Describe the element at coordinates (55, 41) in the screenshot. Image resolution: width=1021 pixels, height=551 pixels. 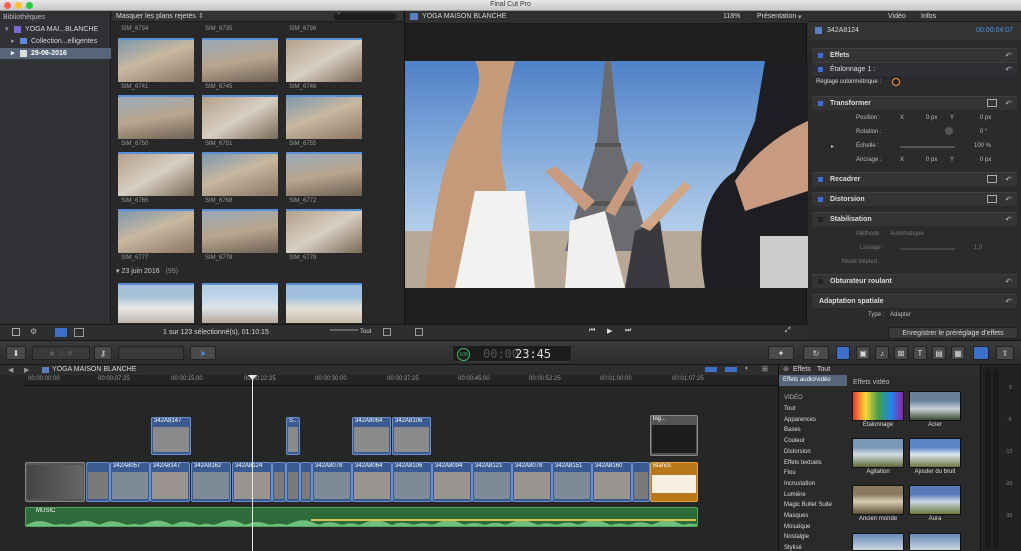
I see `smart-collection-item: ▸ Collection...elligentes` at that location.